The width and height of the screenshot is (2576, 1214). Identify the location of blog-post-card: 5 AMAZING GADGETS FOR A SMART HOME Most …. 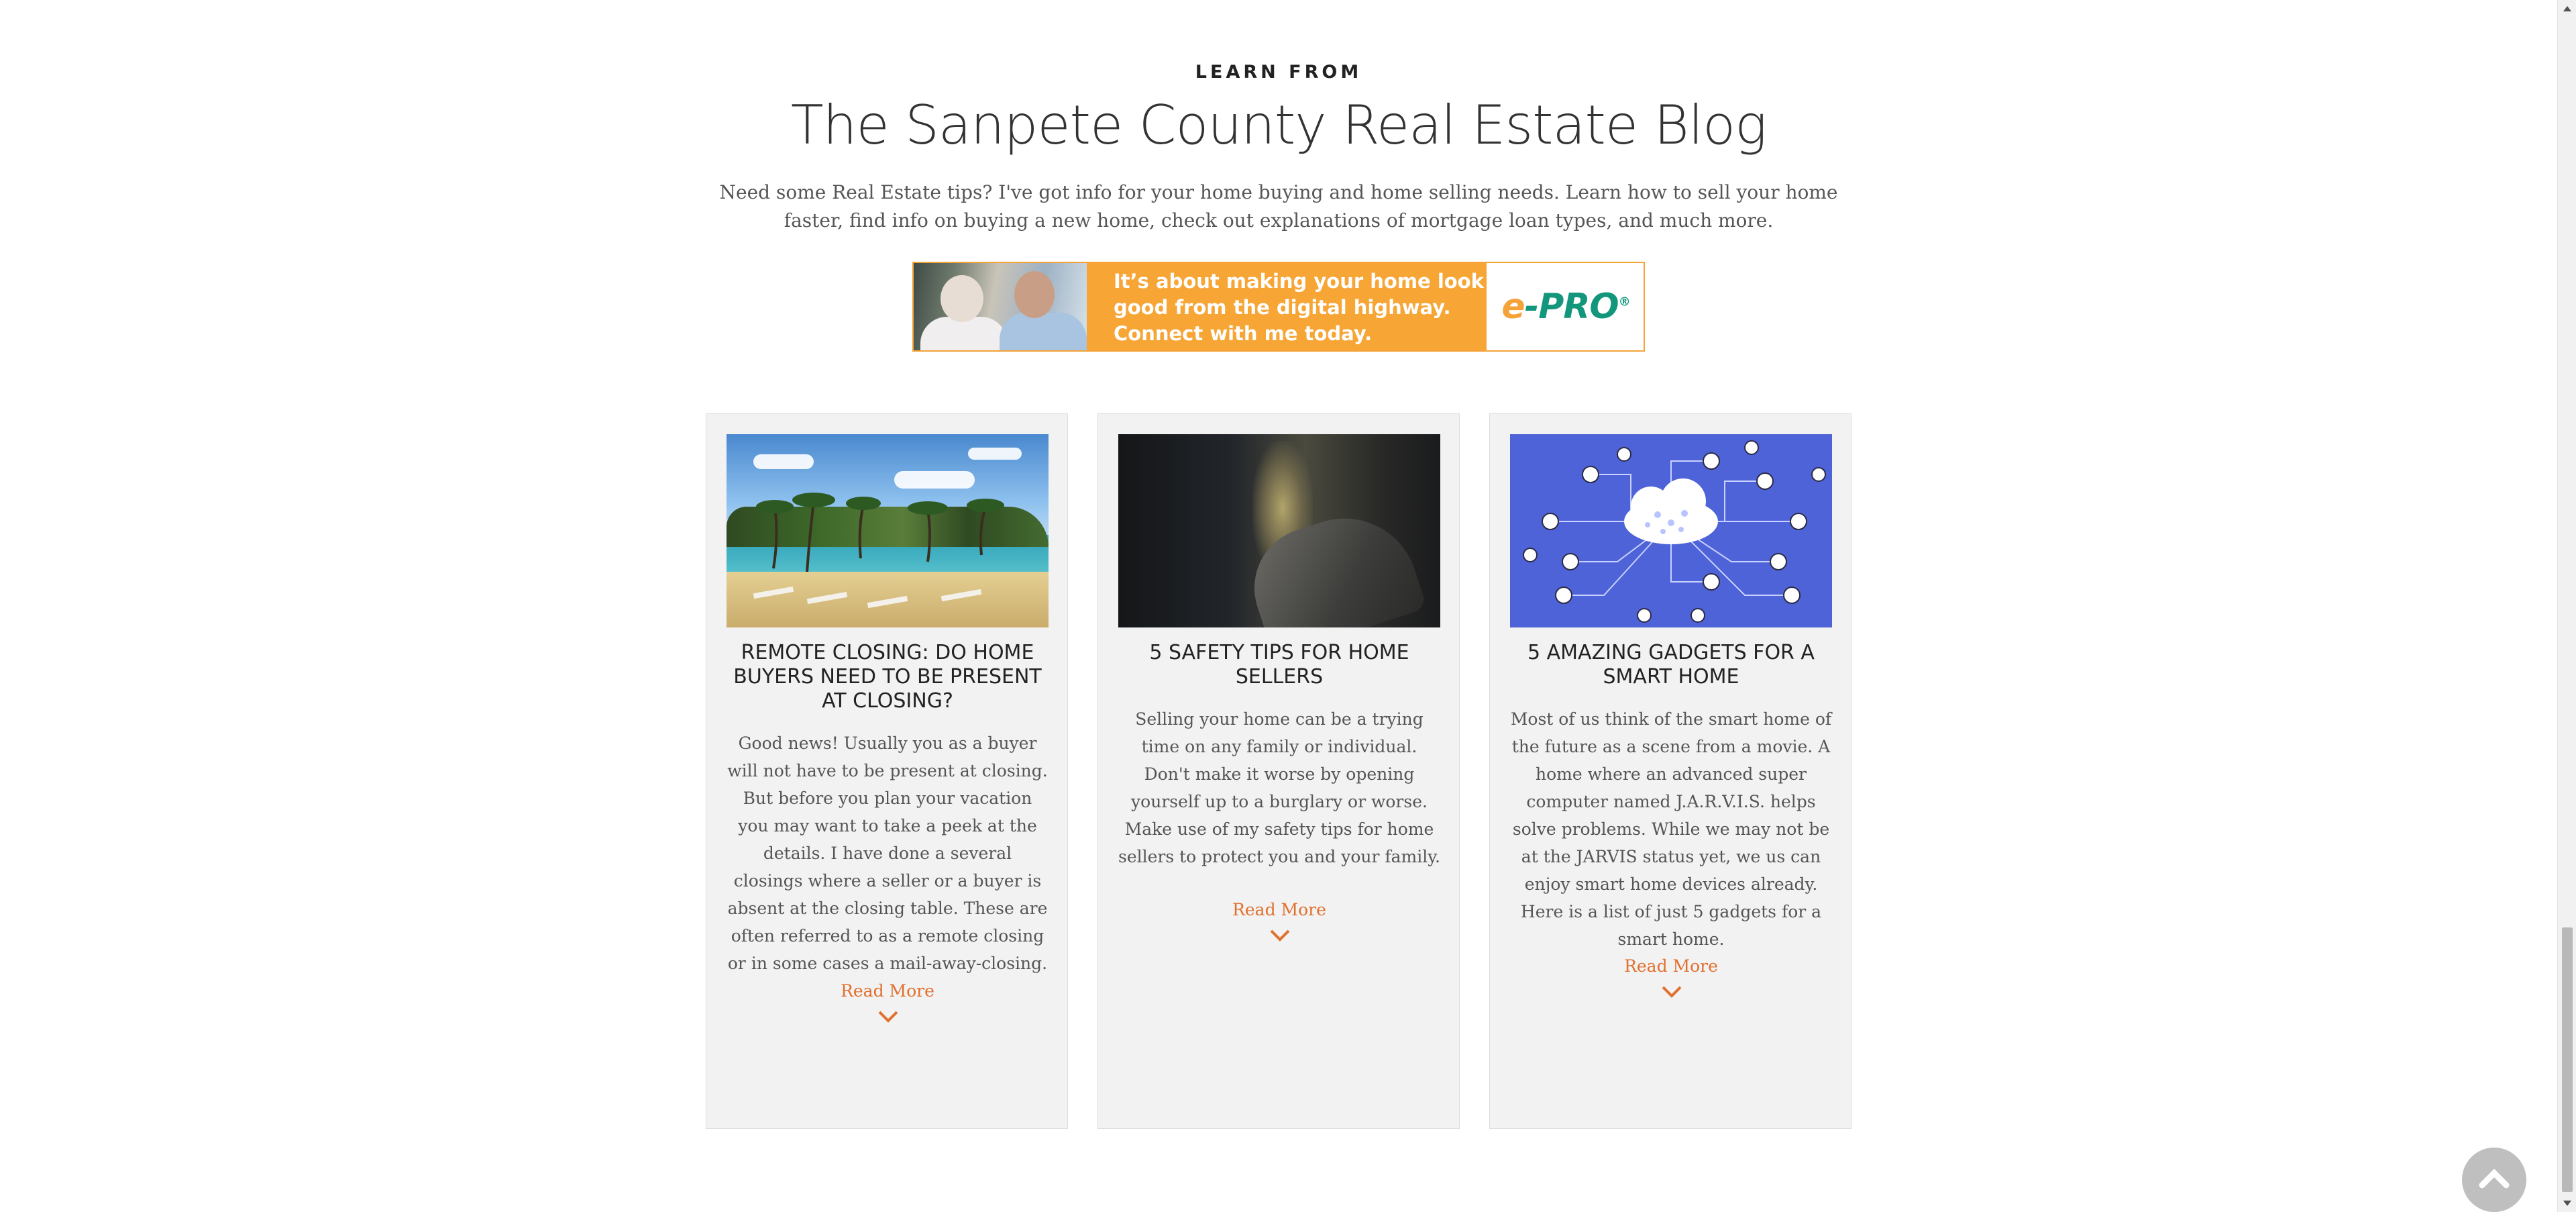
(1670, 771).